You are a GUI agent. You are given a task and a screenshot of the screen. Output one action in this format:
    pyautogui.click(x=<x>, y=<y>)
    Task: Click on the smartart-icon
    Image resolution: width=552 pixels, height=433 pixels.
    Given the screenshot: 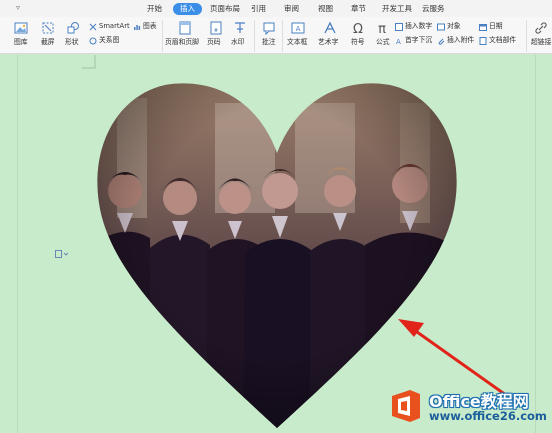 What is the action you would take?
    pyautogui.click(x=93, y=27)
    